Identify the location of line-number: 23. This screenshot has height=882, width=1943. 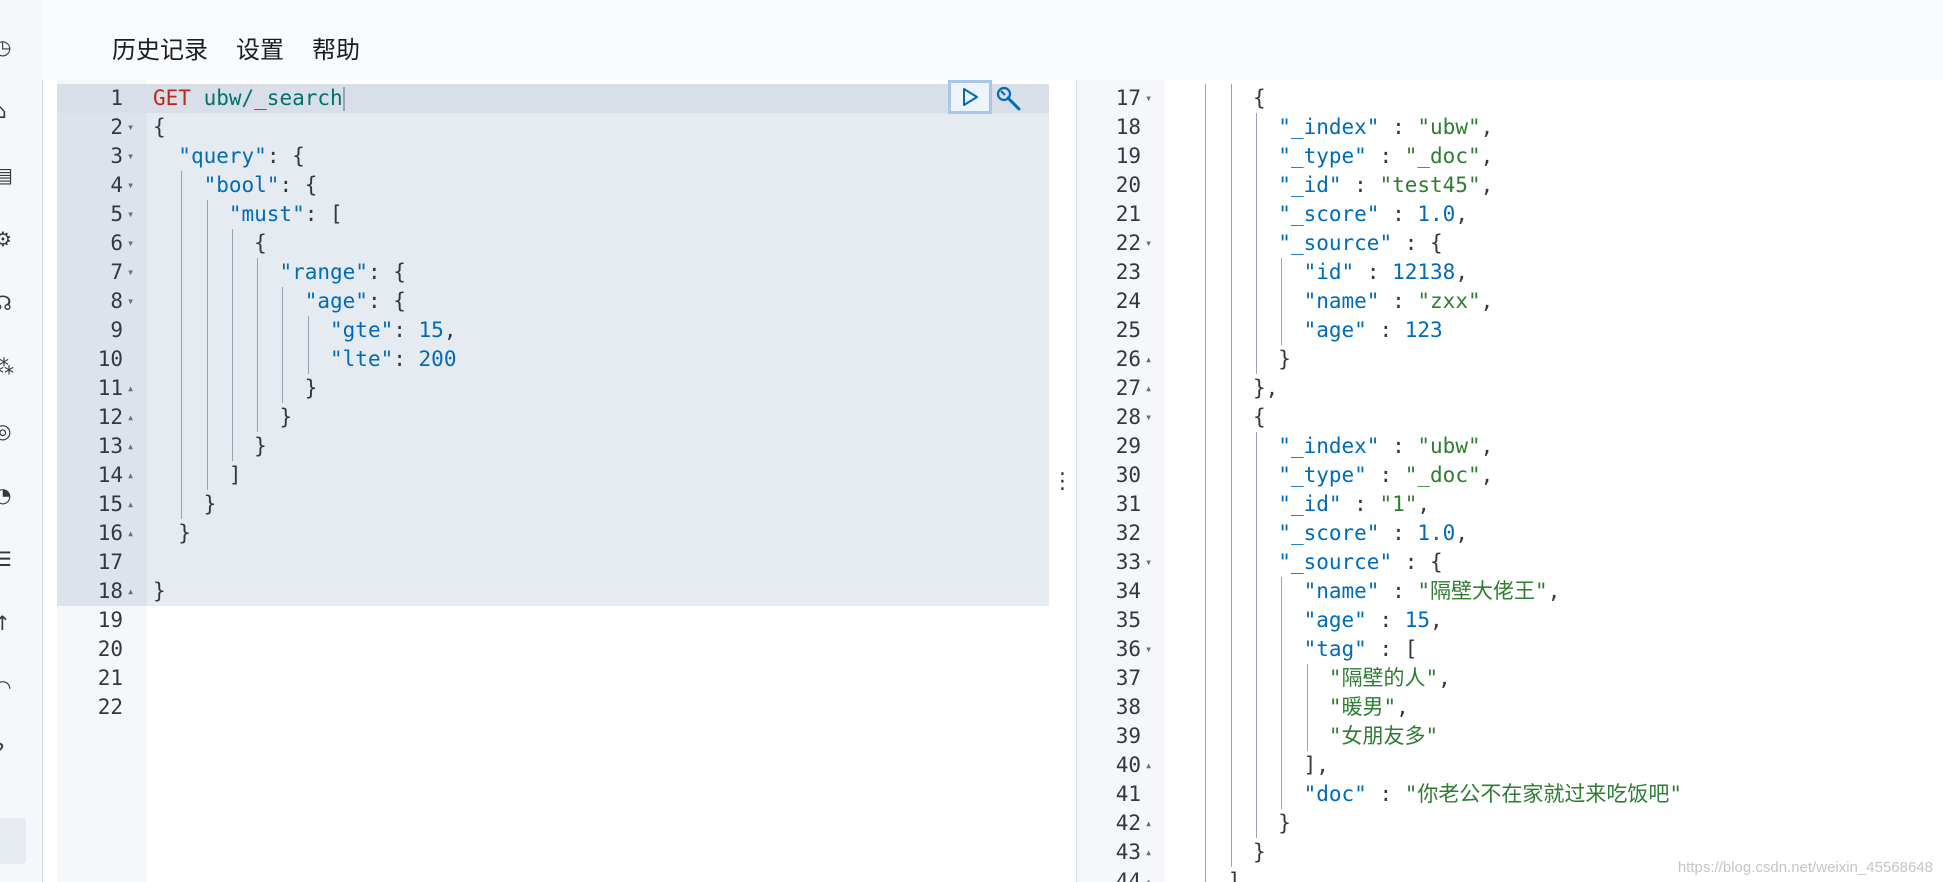
(1128, 272).